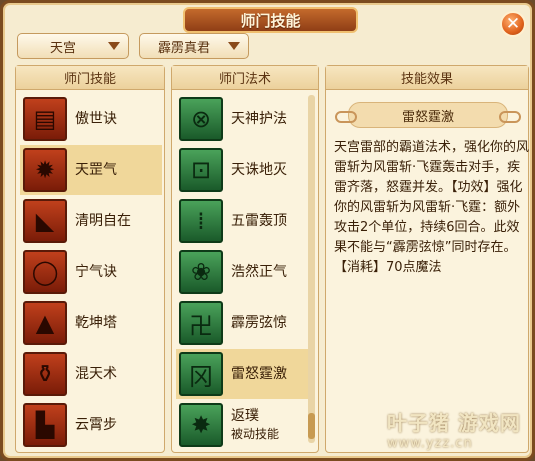 Image resolution: width=535 pixels, height=461 pixels. I want to click on skill-row: ◯ 宁气诀, so click(91, 272).